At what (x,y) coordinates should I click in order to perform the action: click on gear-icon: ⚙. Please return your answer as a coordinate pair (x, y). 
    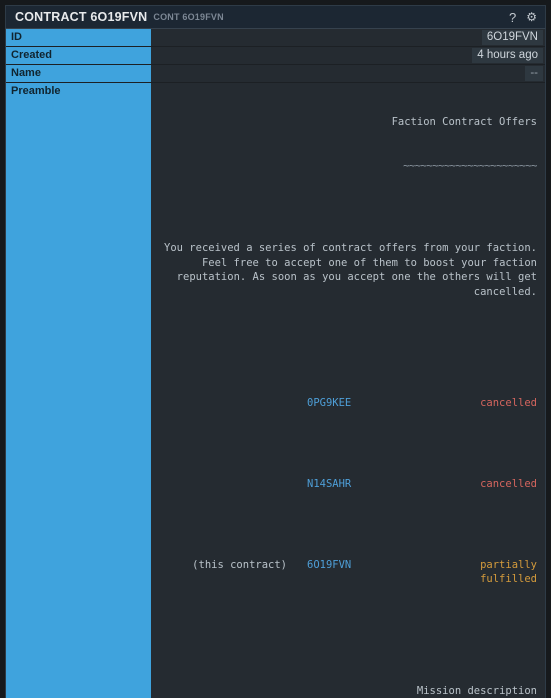
    Looking at the image, I should click on (531, 17).